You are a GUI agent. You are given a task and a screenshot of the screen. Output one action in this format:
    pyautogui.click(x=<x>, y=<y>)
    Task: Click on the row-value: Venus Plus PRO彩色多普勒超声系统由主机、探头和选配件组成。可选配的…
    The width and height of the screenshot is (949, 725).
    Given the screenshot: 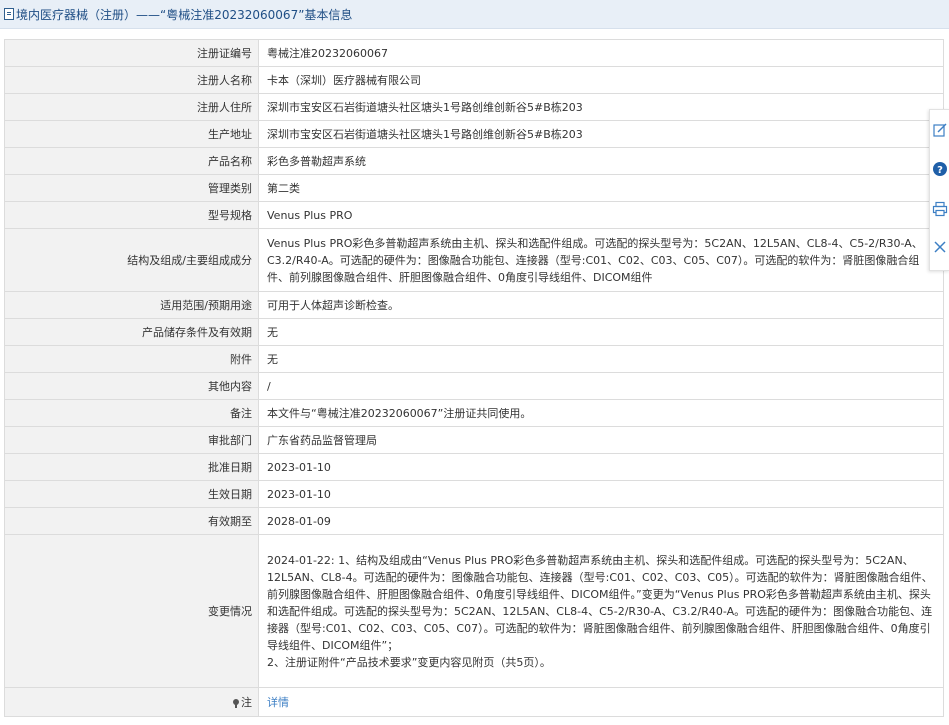 What is the action you would take?
    pyautogui.click(x=601, y=260)
    